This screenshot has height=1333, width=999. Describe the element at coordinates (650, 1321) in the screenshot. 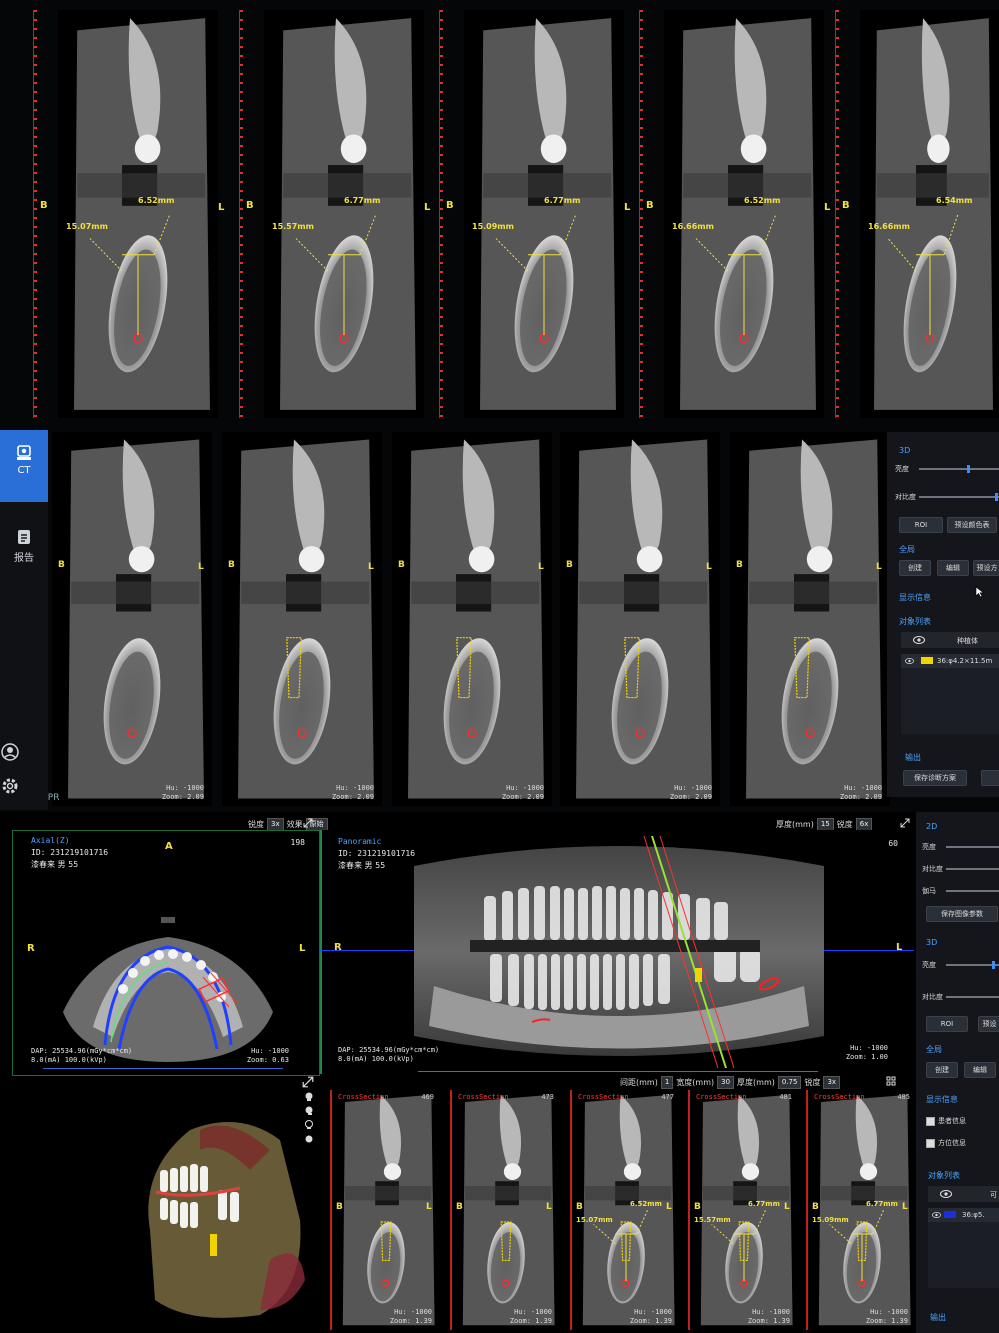

I see `zoom-text: Zoom: 1.39` at that location.